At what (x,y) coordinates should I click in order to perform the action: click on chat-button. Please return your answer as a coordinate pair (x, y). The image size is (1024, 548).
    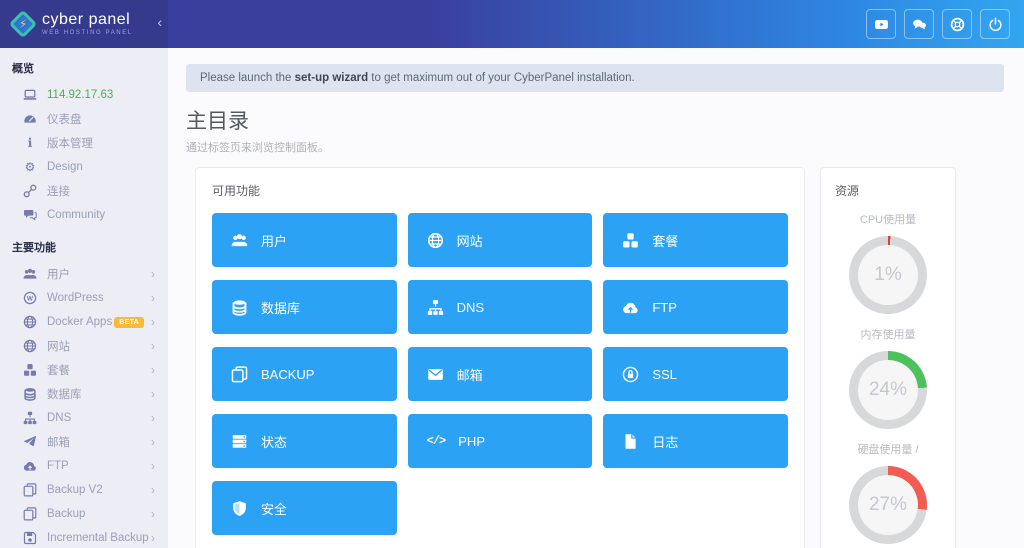
    Looking at the image, I should click on (919, 24).